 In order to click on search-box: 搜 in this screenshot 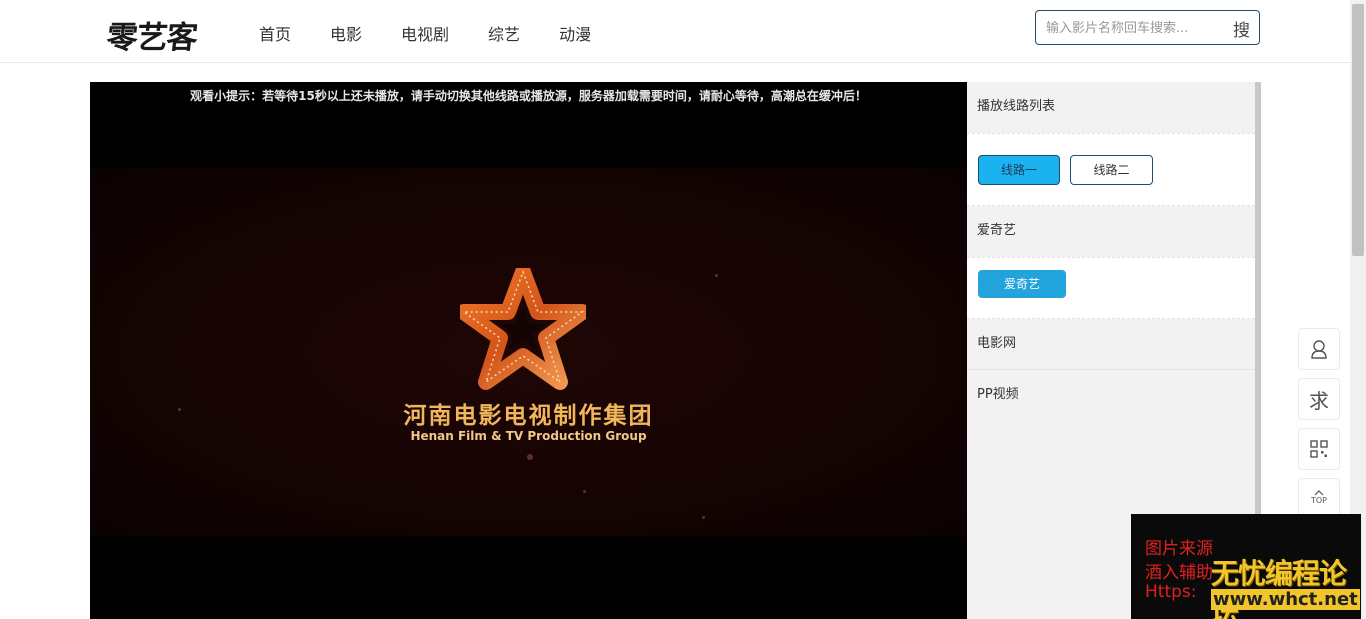, I will do `click(1147, 27)`.